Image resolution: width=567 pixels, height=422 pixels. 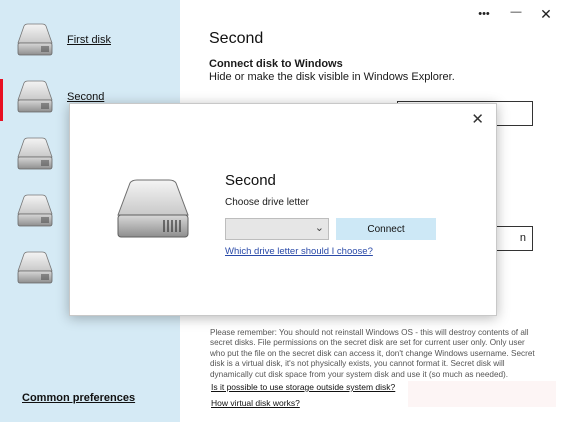 What do you see at coordinates (89, 40) in the screenshot?
I see `sidebar-item-label: First disk` at bounding box center [89, 40].